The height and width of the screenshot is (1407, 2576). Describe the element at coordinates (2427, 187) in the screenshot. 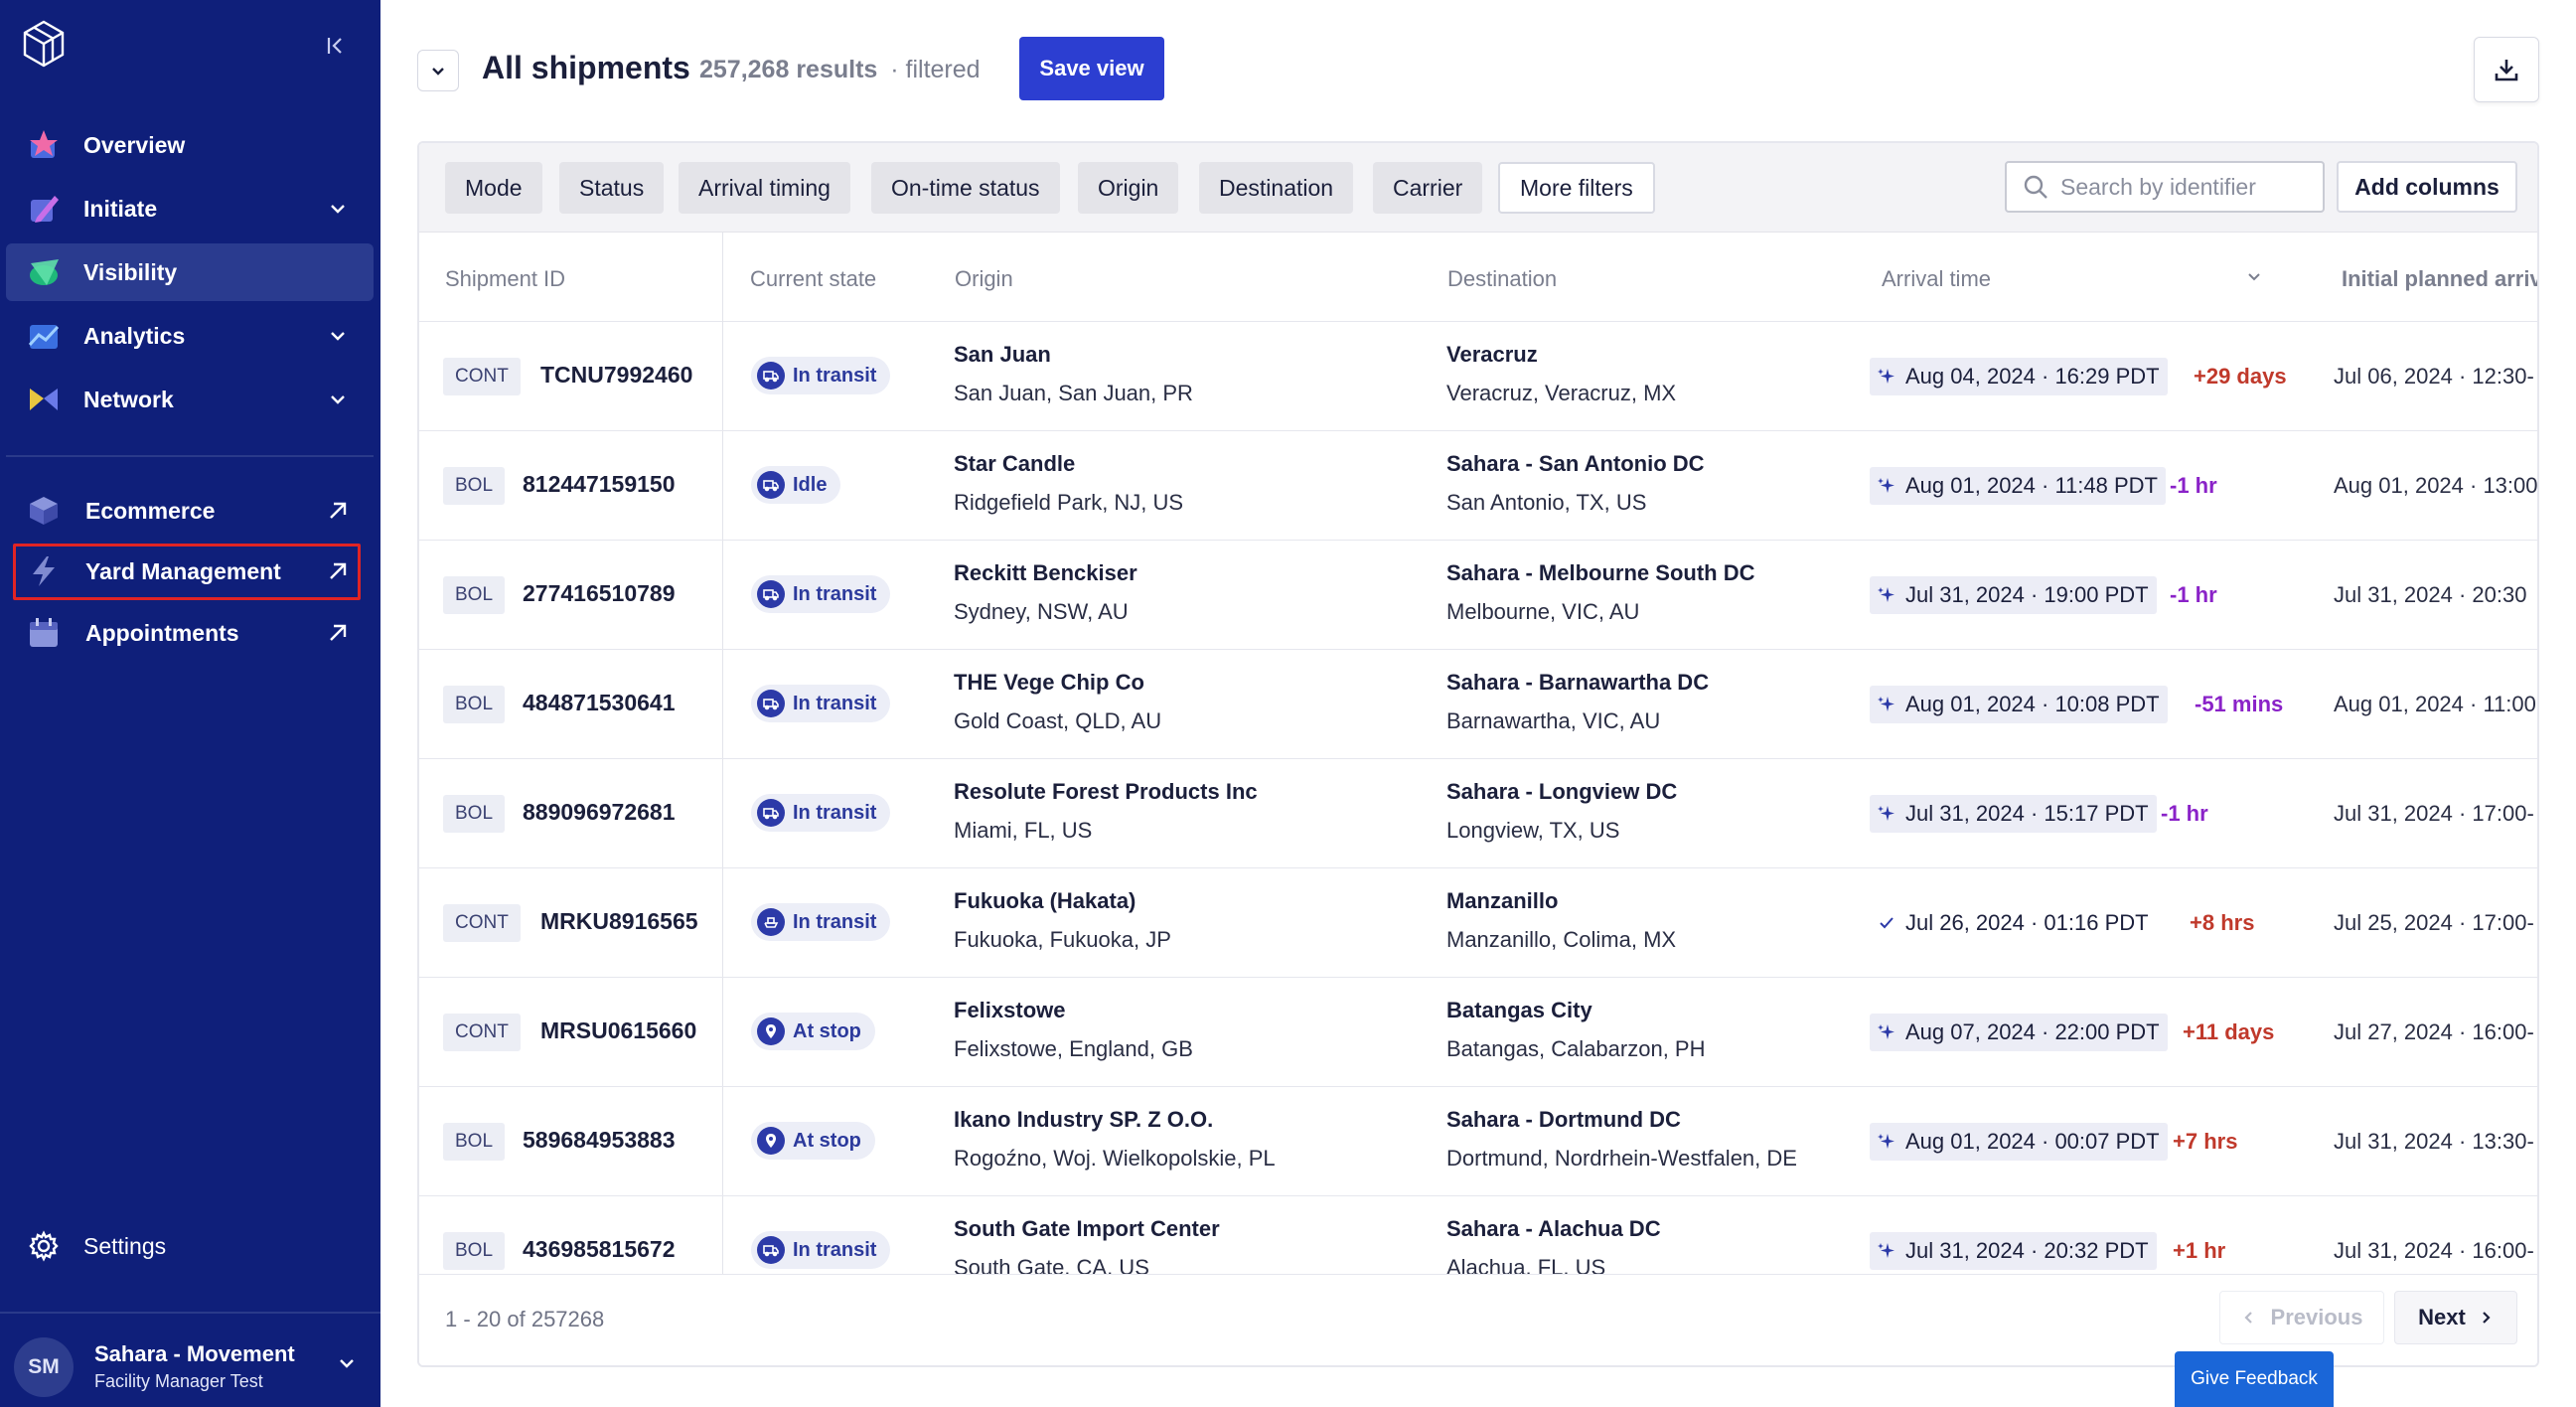

I see `add-columns-button: Add columns` at that location.